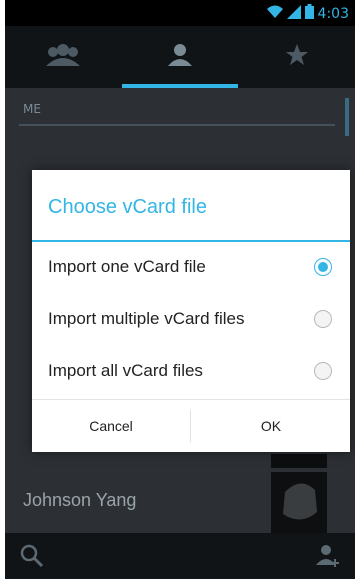 Image resolution: width=360 pixels, height=579 pixels. I want to click on star-icon, so click(297, 57).